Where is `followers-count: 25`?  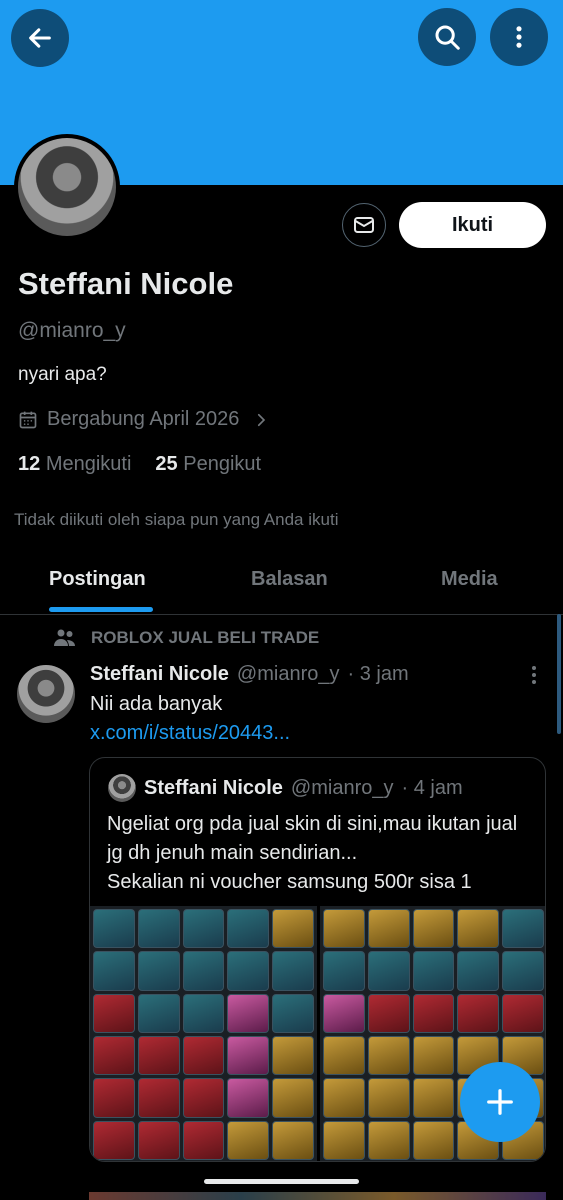
followers-count: 25 is located at coordinates (166, 464).